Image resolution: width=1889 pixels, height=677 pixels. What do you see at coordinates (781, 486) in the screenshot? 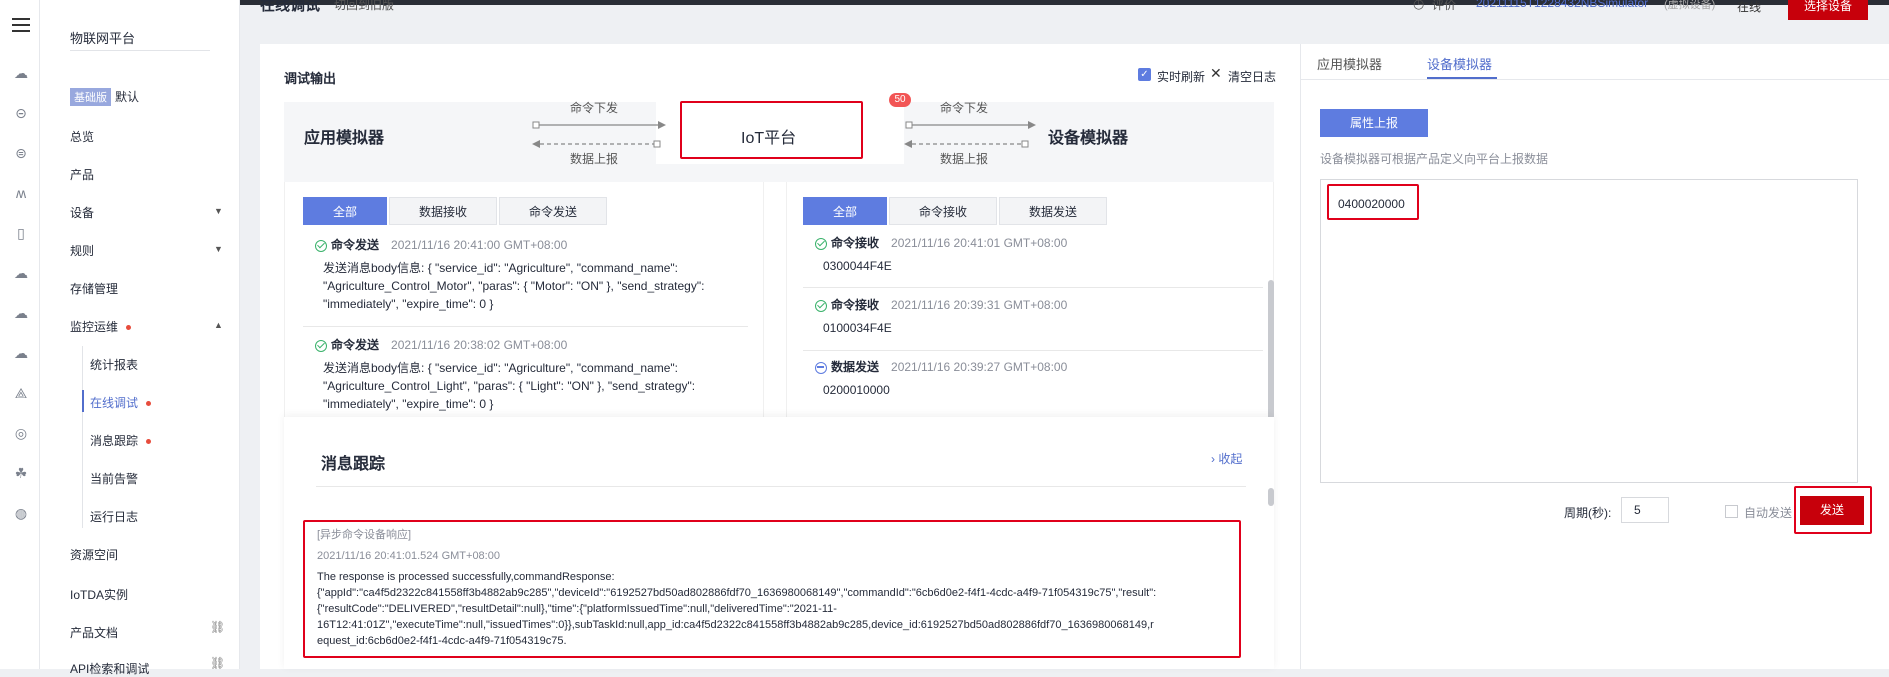
I see `trace-divider` at bounding box center [781, 486].